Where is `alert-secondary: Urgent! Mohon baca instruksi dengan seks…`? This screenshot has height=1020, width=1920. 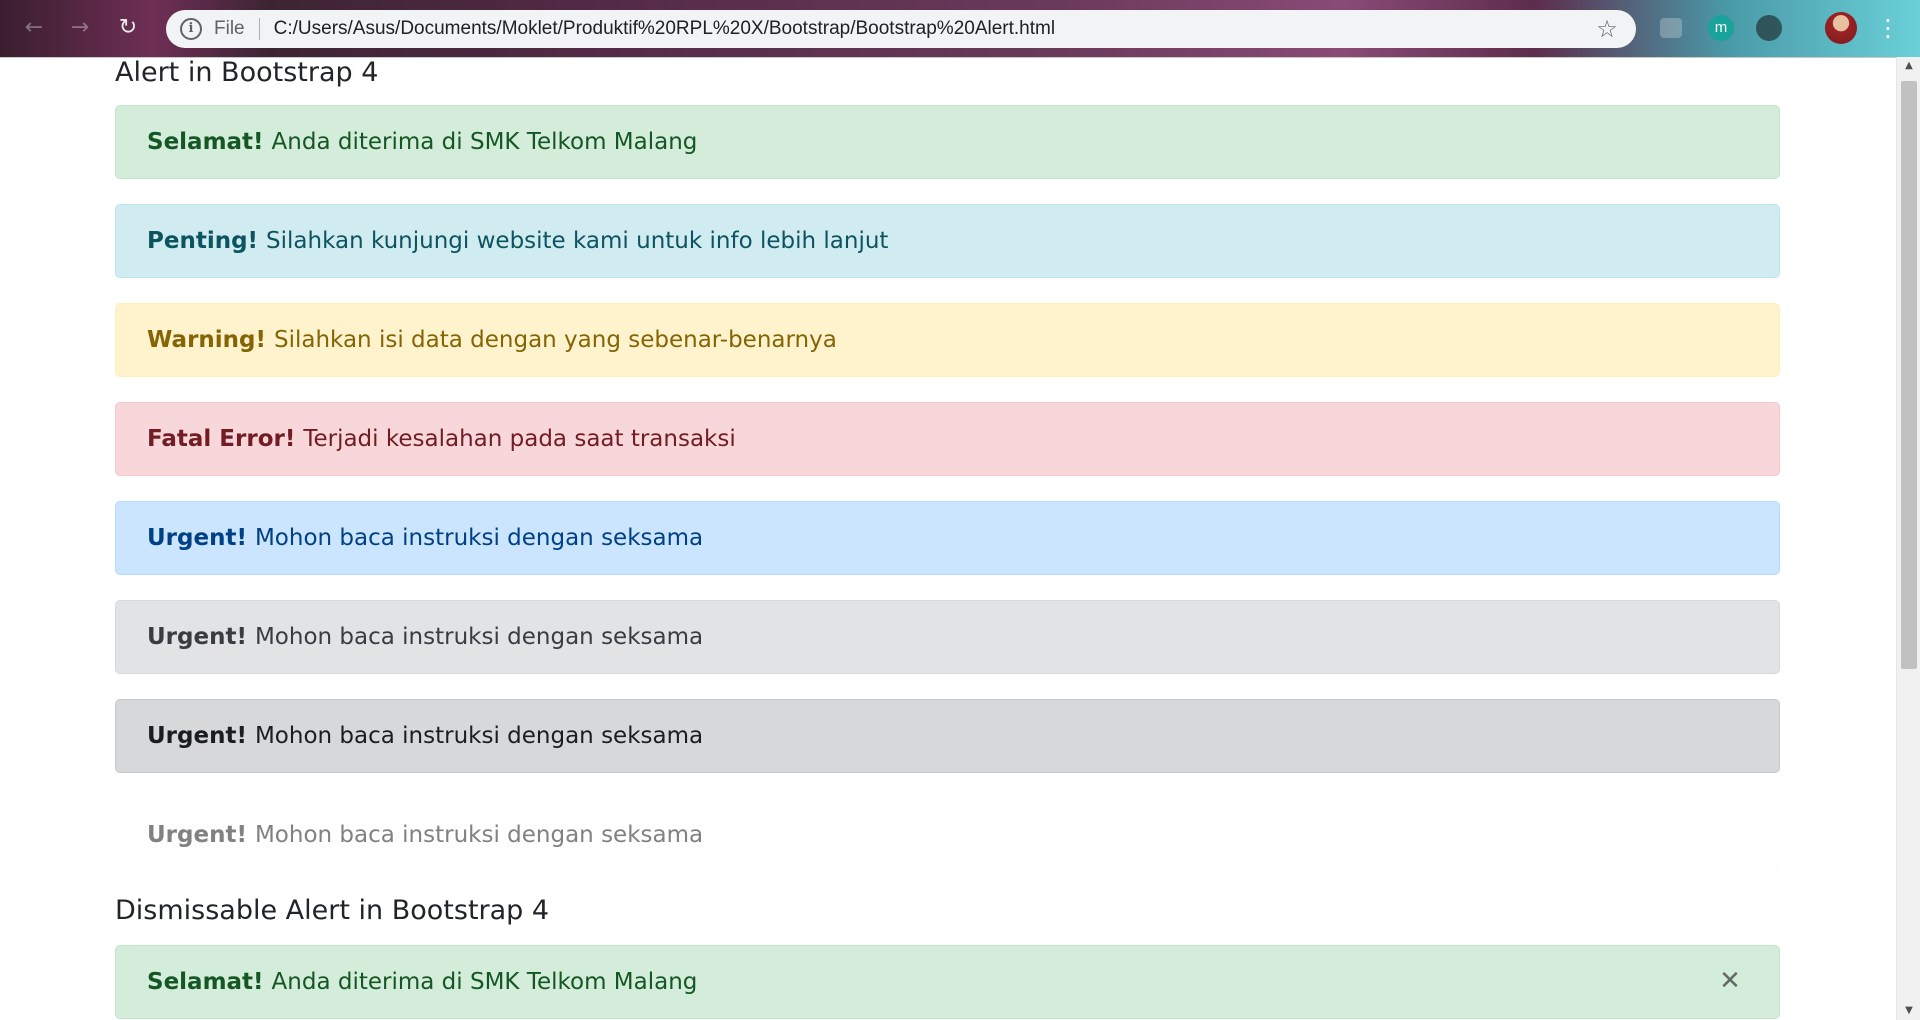 alert-secondary: Urgent! Mohon baca instruksi dengan seks… is located at coordinates (947, 637).